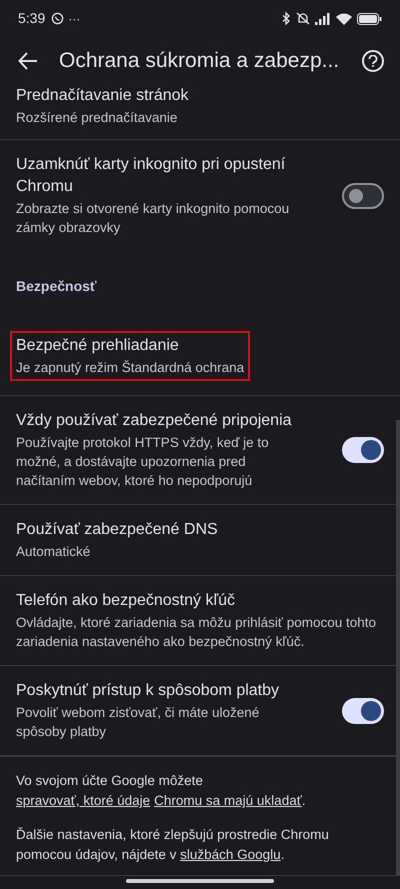 The width and height of the screenshot is (400, 889). What do you see at coordinates (197, 632) in the screenshot?
I see `setting-description: Ovládajte, ktoré zariadenia sa môžu prihlásiť pomocou tohto zariadenia nastaveného ako bezpečnostný kľúč.` at bounding box center [197, 632].